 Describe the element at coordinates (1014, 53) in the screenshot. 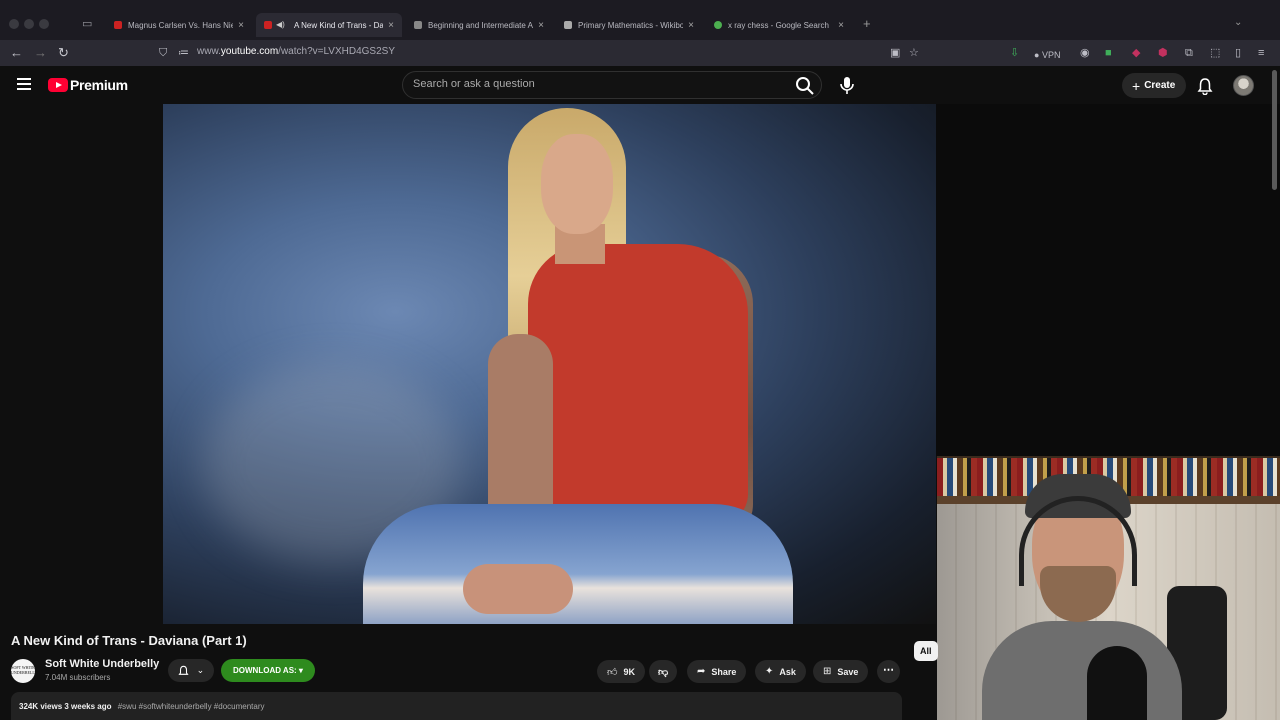

I see `download-icon: ⇩` at that location.